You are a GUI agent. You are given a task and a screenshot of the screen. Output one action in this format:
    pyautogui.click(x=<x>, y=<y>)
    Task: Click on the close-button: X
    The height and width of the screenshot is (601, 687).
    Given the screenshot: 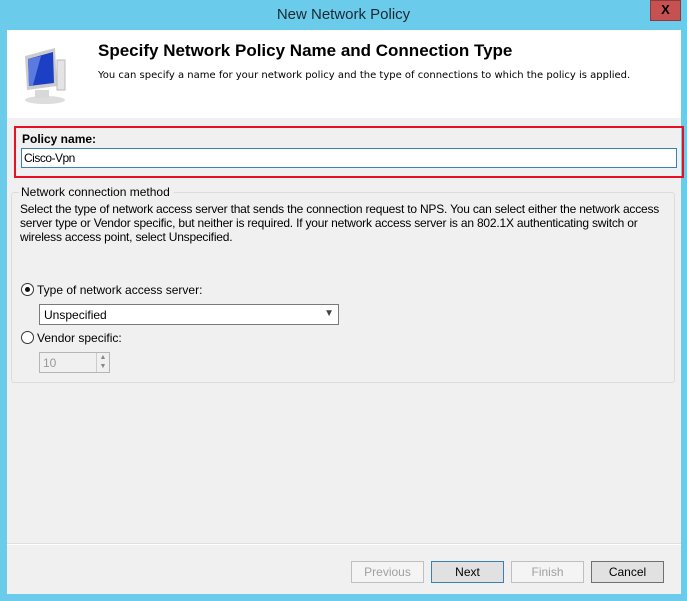 What is the action you would take?
    pyautogui.click(x=665, y=10)
    